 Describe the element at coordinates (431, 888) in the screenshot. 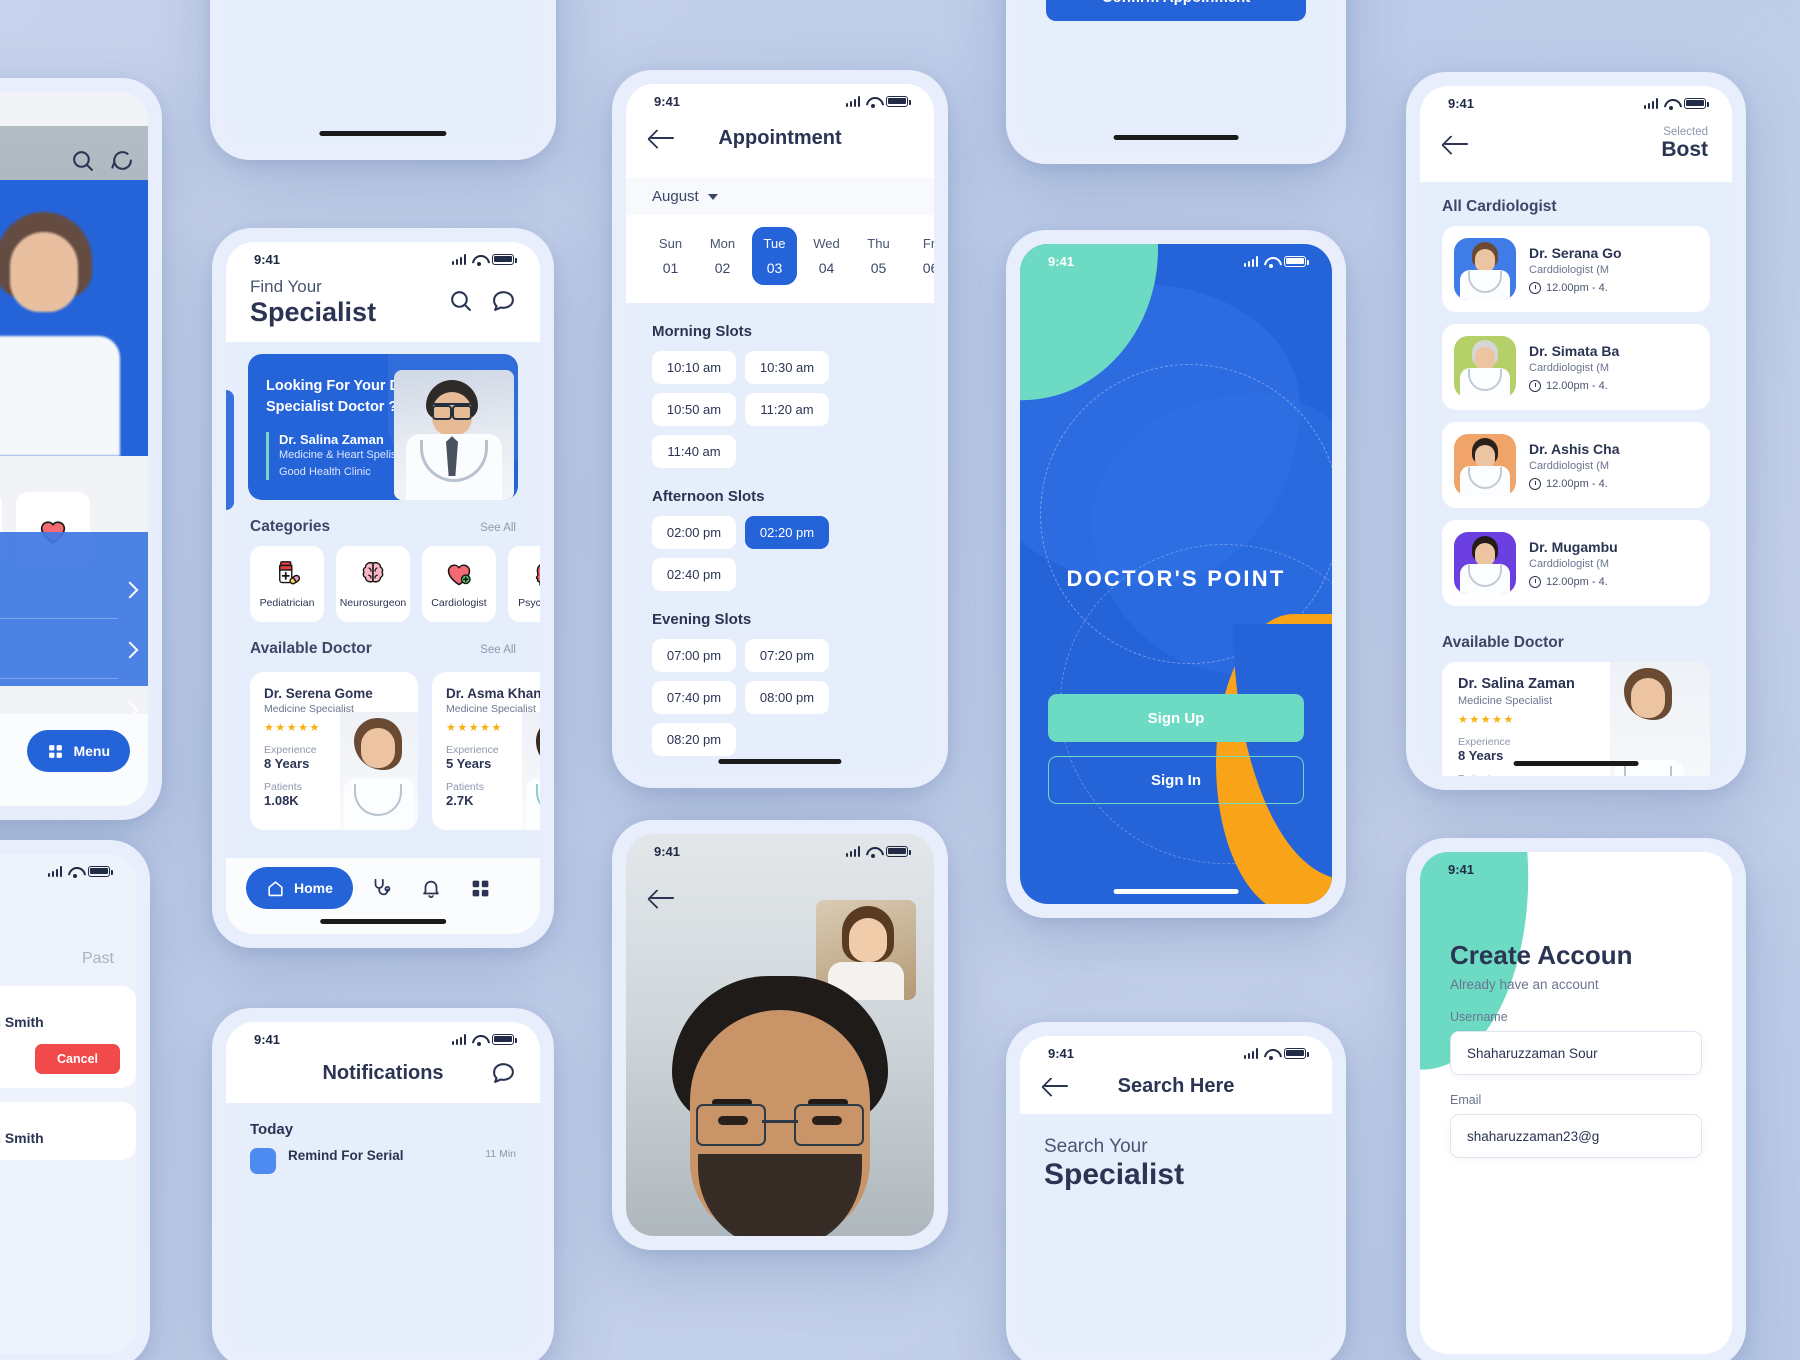

I see `nav-notifications` at that location.